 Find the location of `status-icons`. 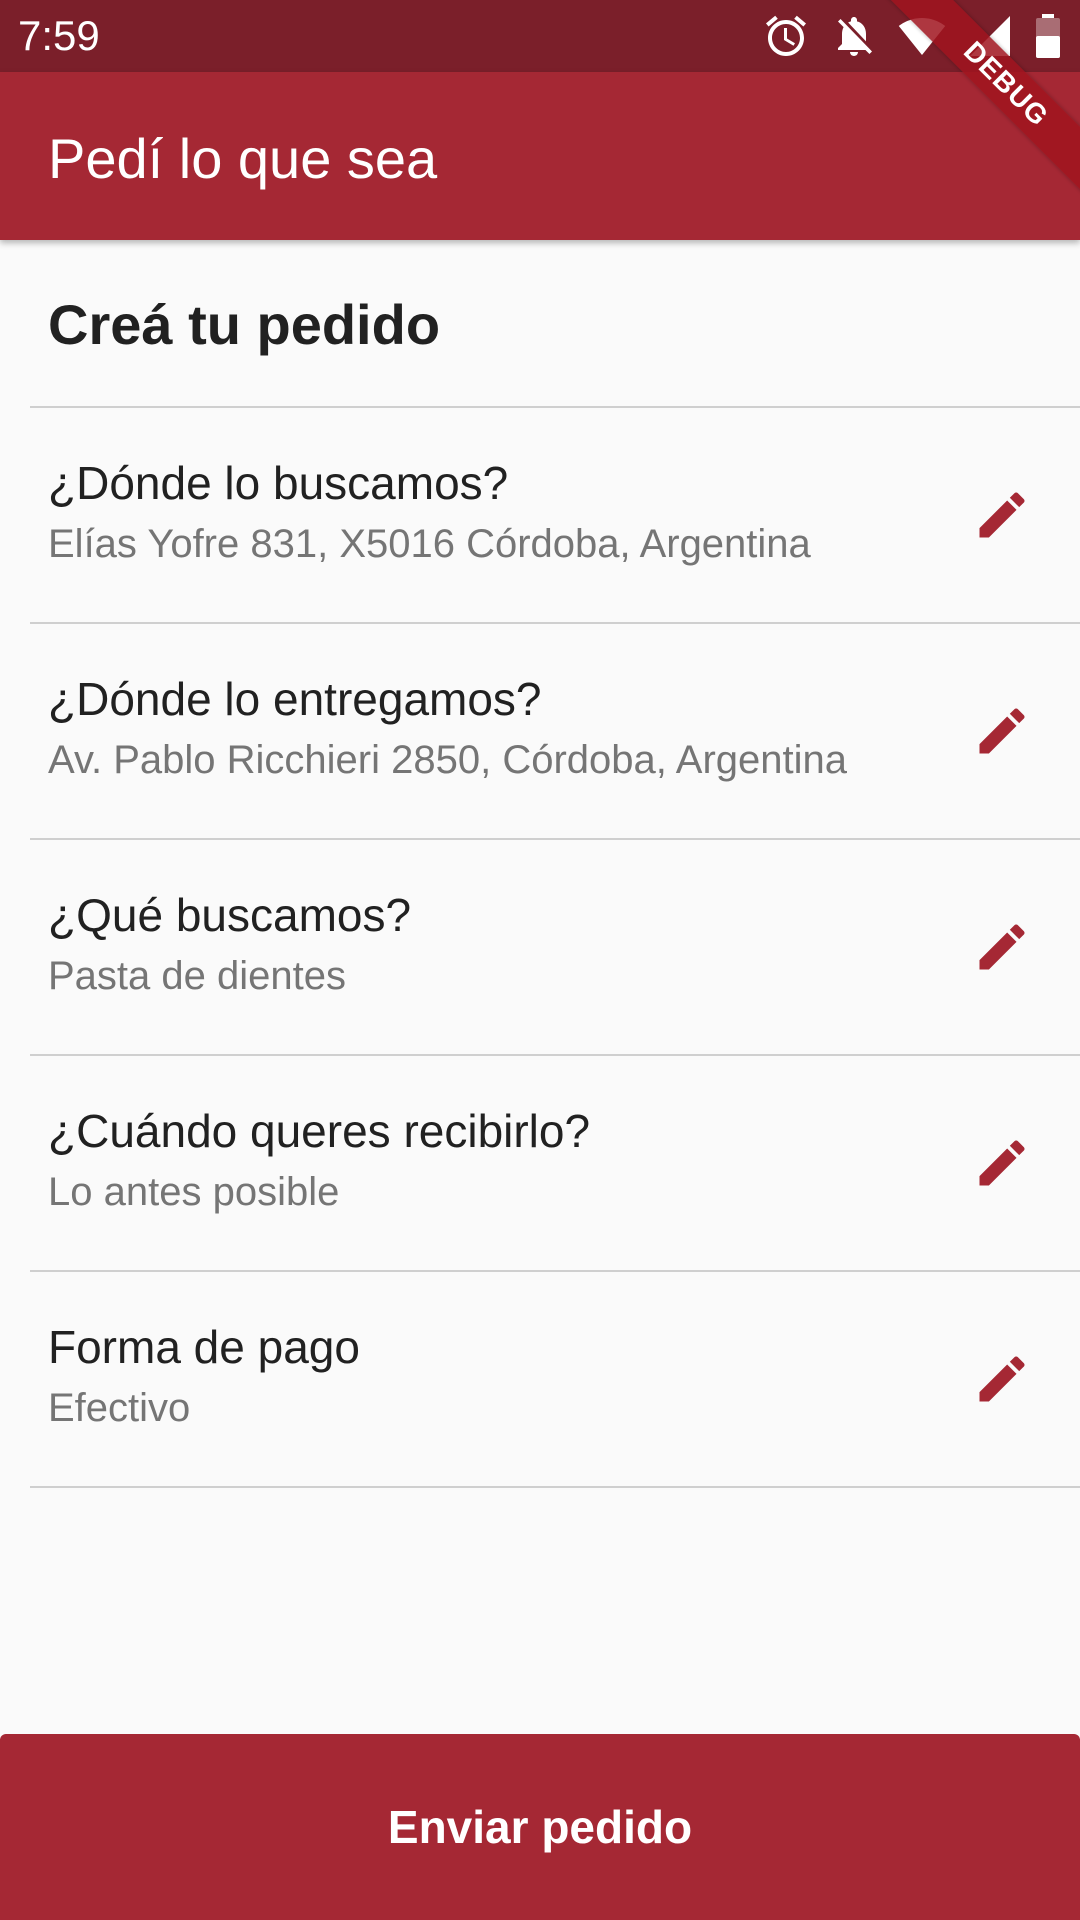

status-icons is located at coordinates (902, 36).